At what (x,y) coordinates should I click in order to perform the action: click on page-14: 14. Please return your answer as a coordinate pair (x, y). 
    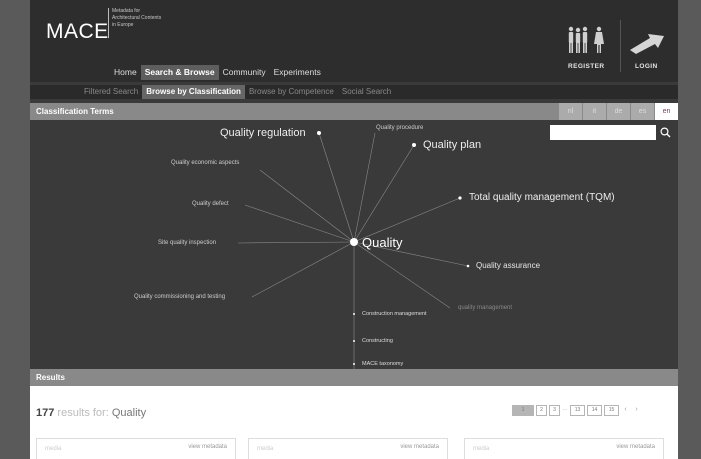
    Looking at the image, I should click on (594, 410).